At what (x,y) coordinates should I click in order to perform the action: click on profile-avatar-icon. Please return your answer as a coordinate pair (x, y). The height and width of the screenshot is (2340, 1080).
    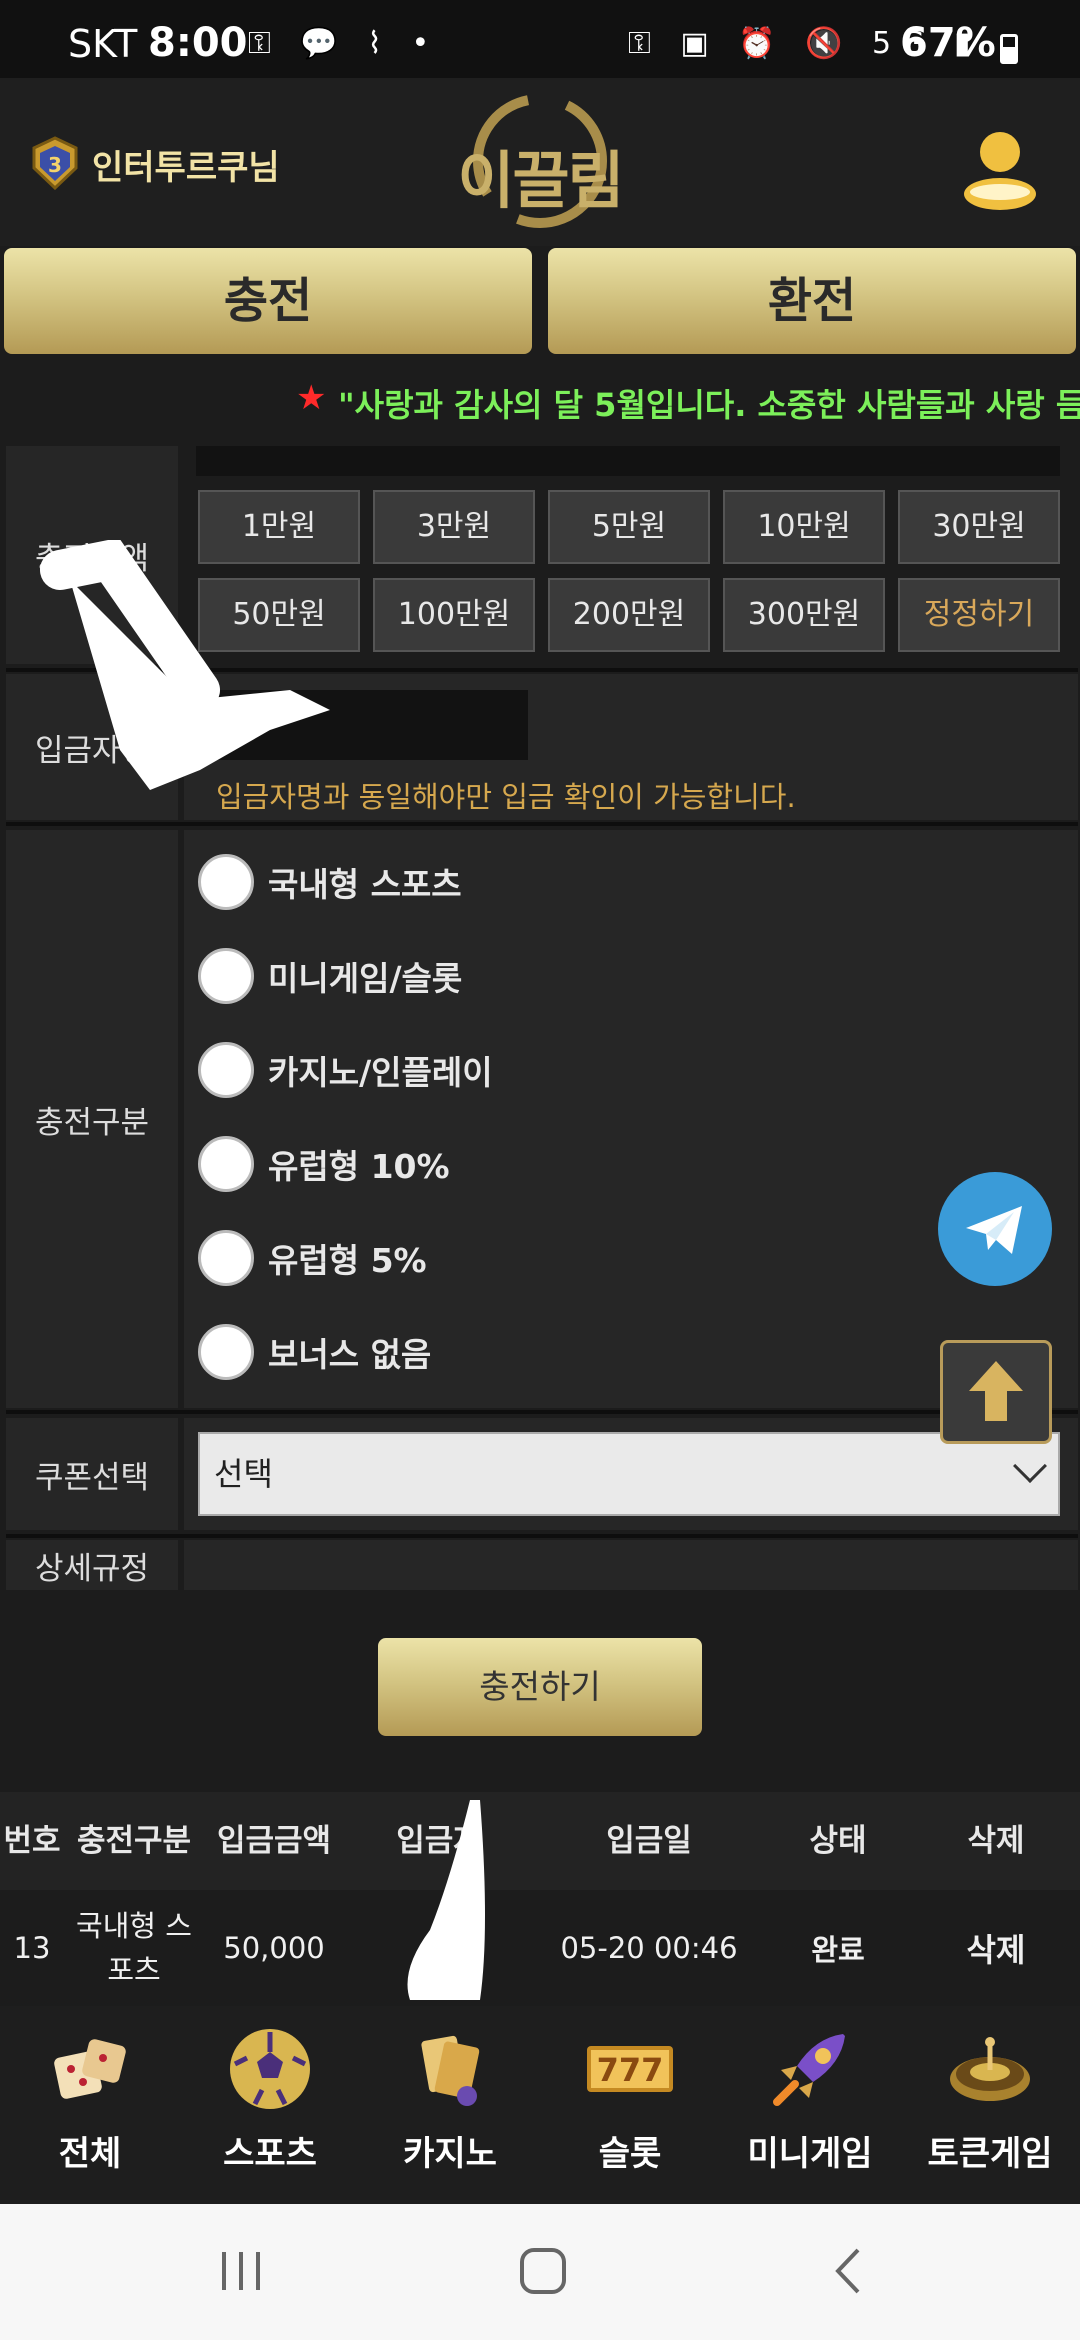
    Looking at the image, I should click on (1000, 167).